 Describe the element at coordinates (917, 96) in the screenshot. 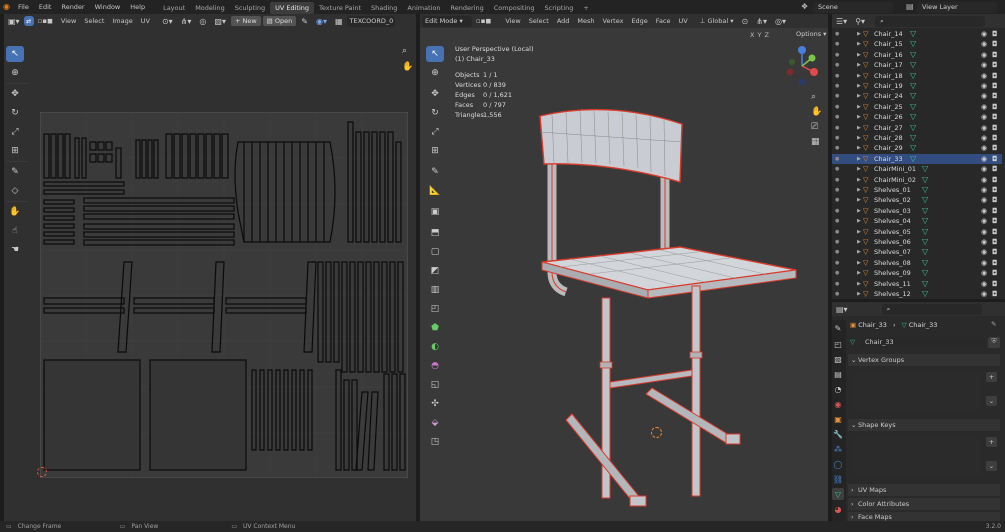

I see `outliner-item: ● ▶ ▽ Chair_24 ▽ ◉ ◘` at that location.